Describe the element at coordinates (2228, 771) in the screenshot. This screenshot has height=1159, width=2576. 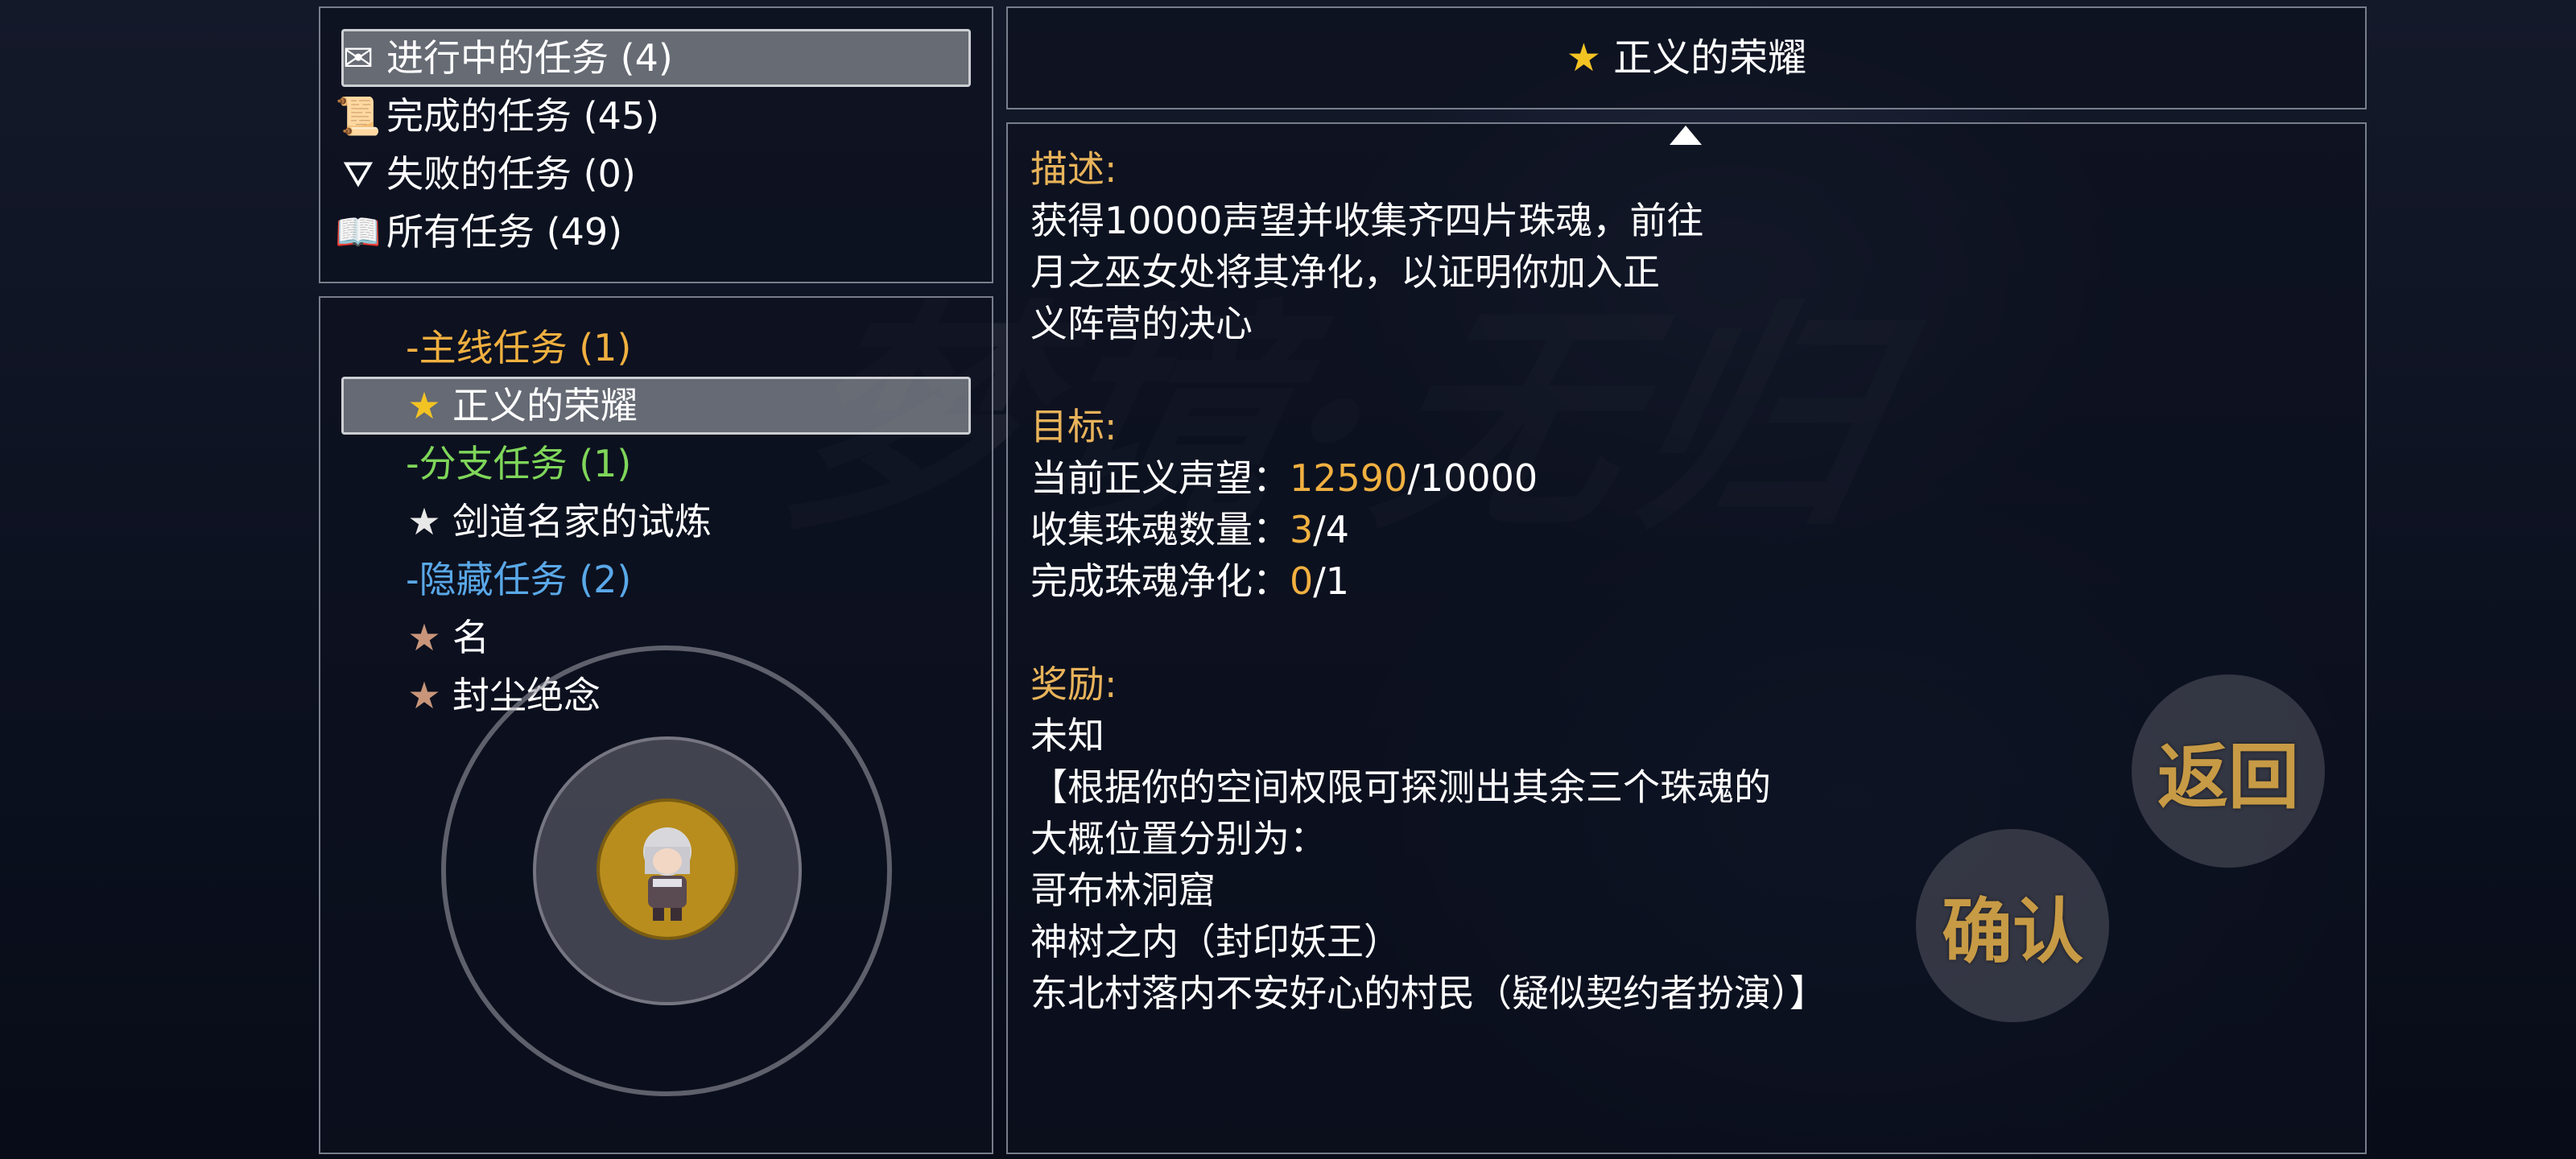
I see `back-button: 返回` at that location.